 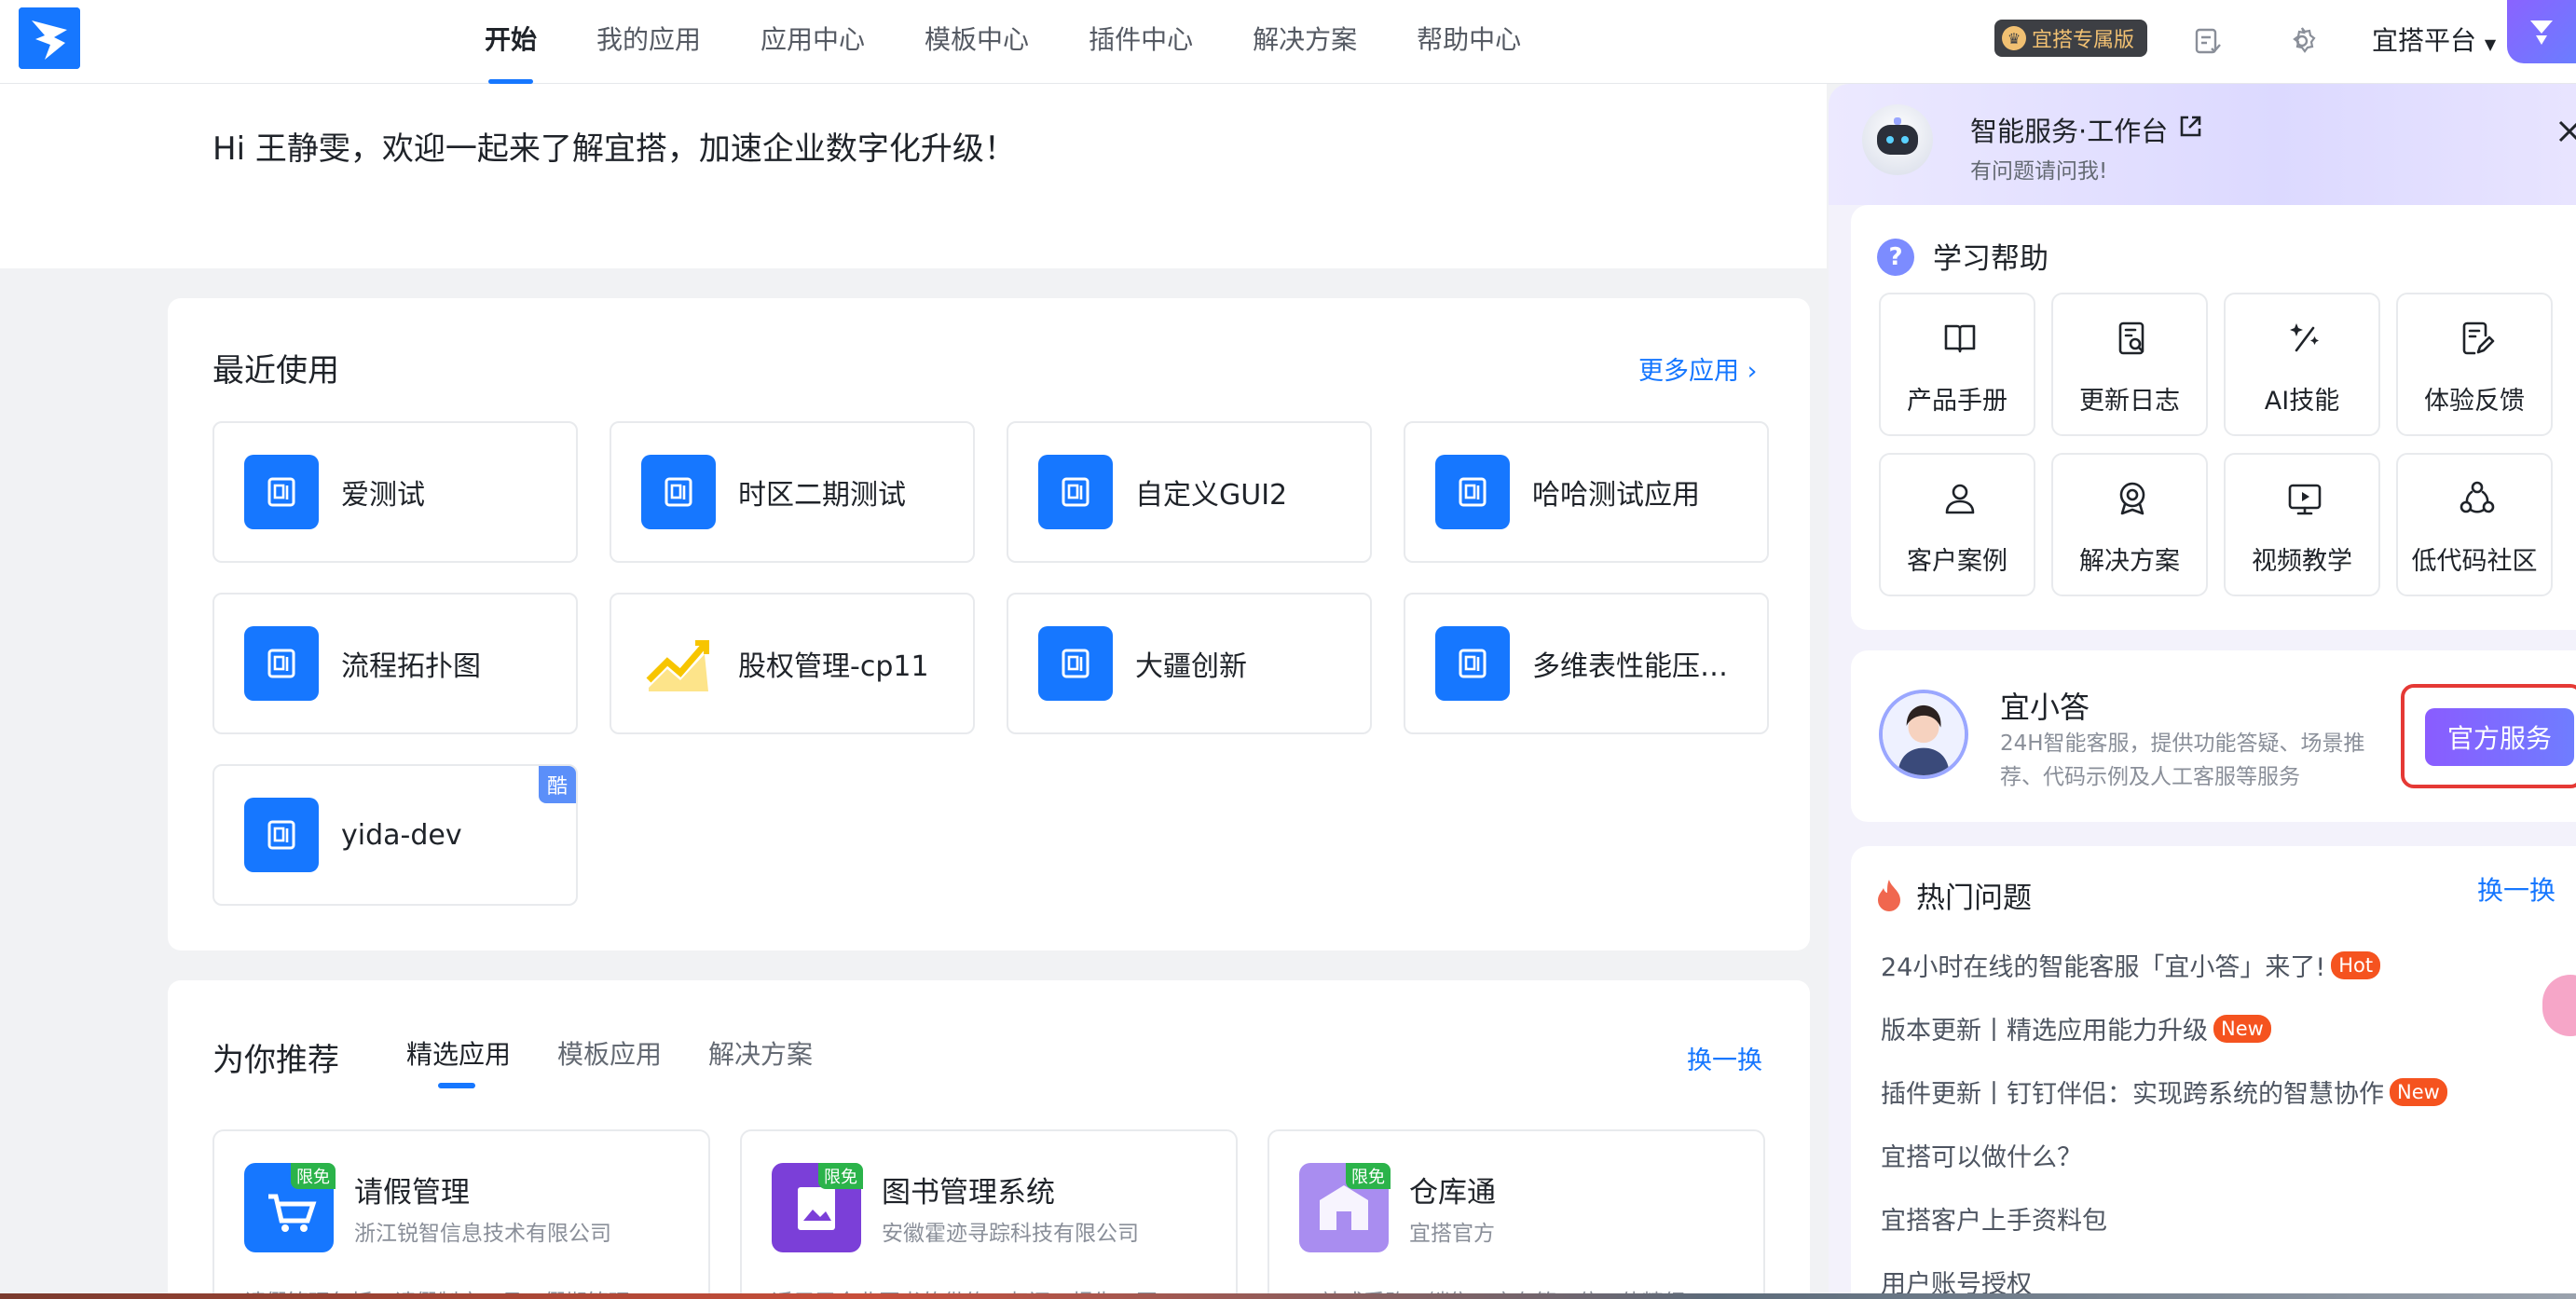 I want to click on more-apps-link: 更多应用 ›, so click(x=1697, y=368).